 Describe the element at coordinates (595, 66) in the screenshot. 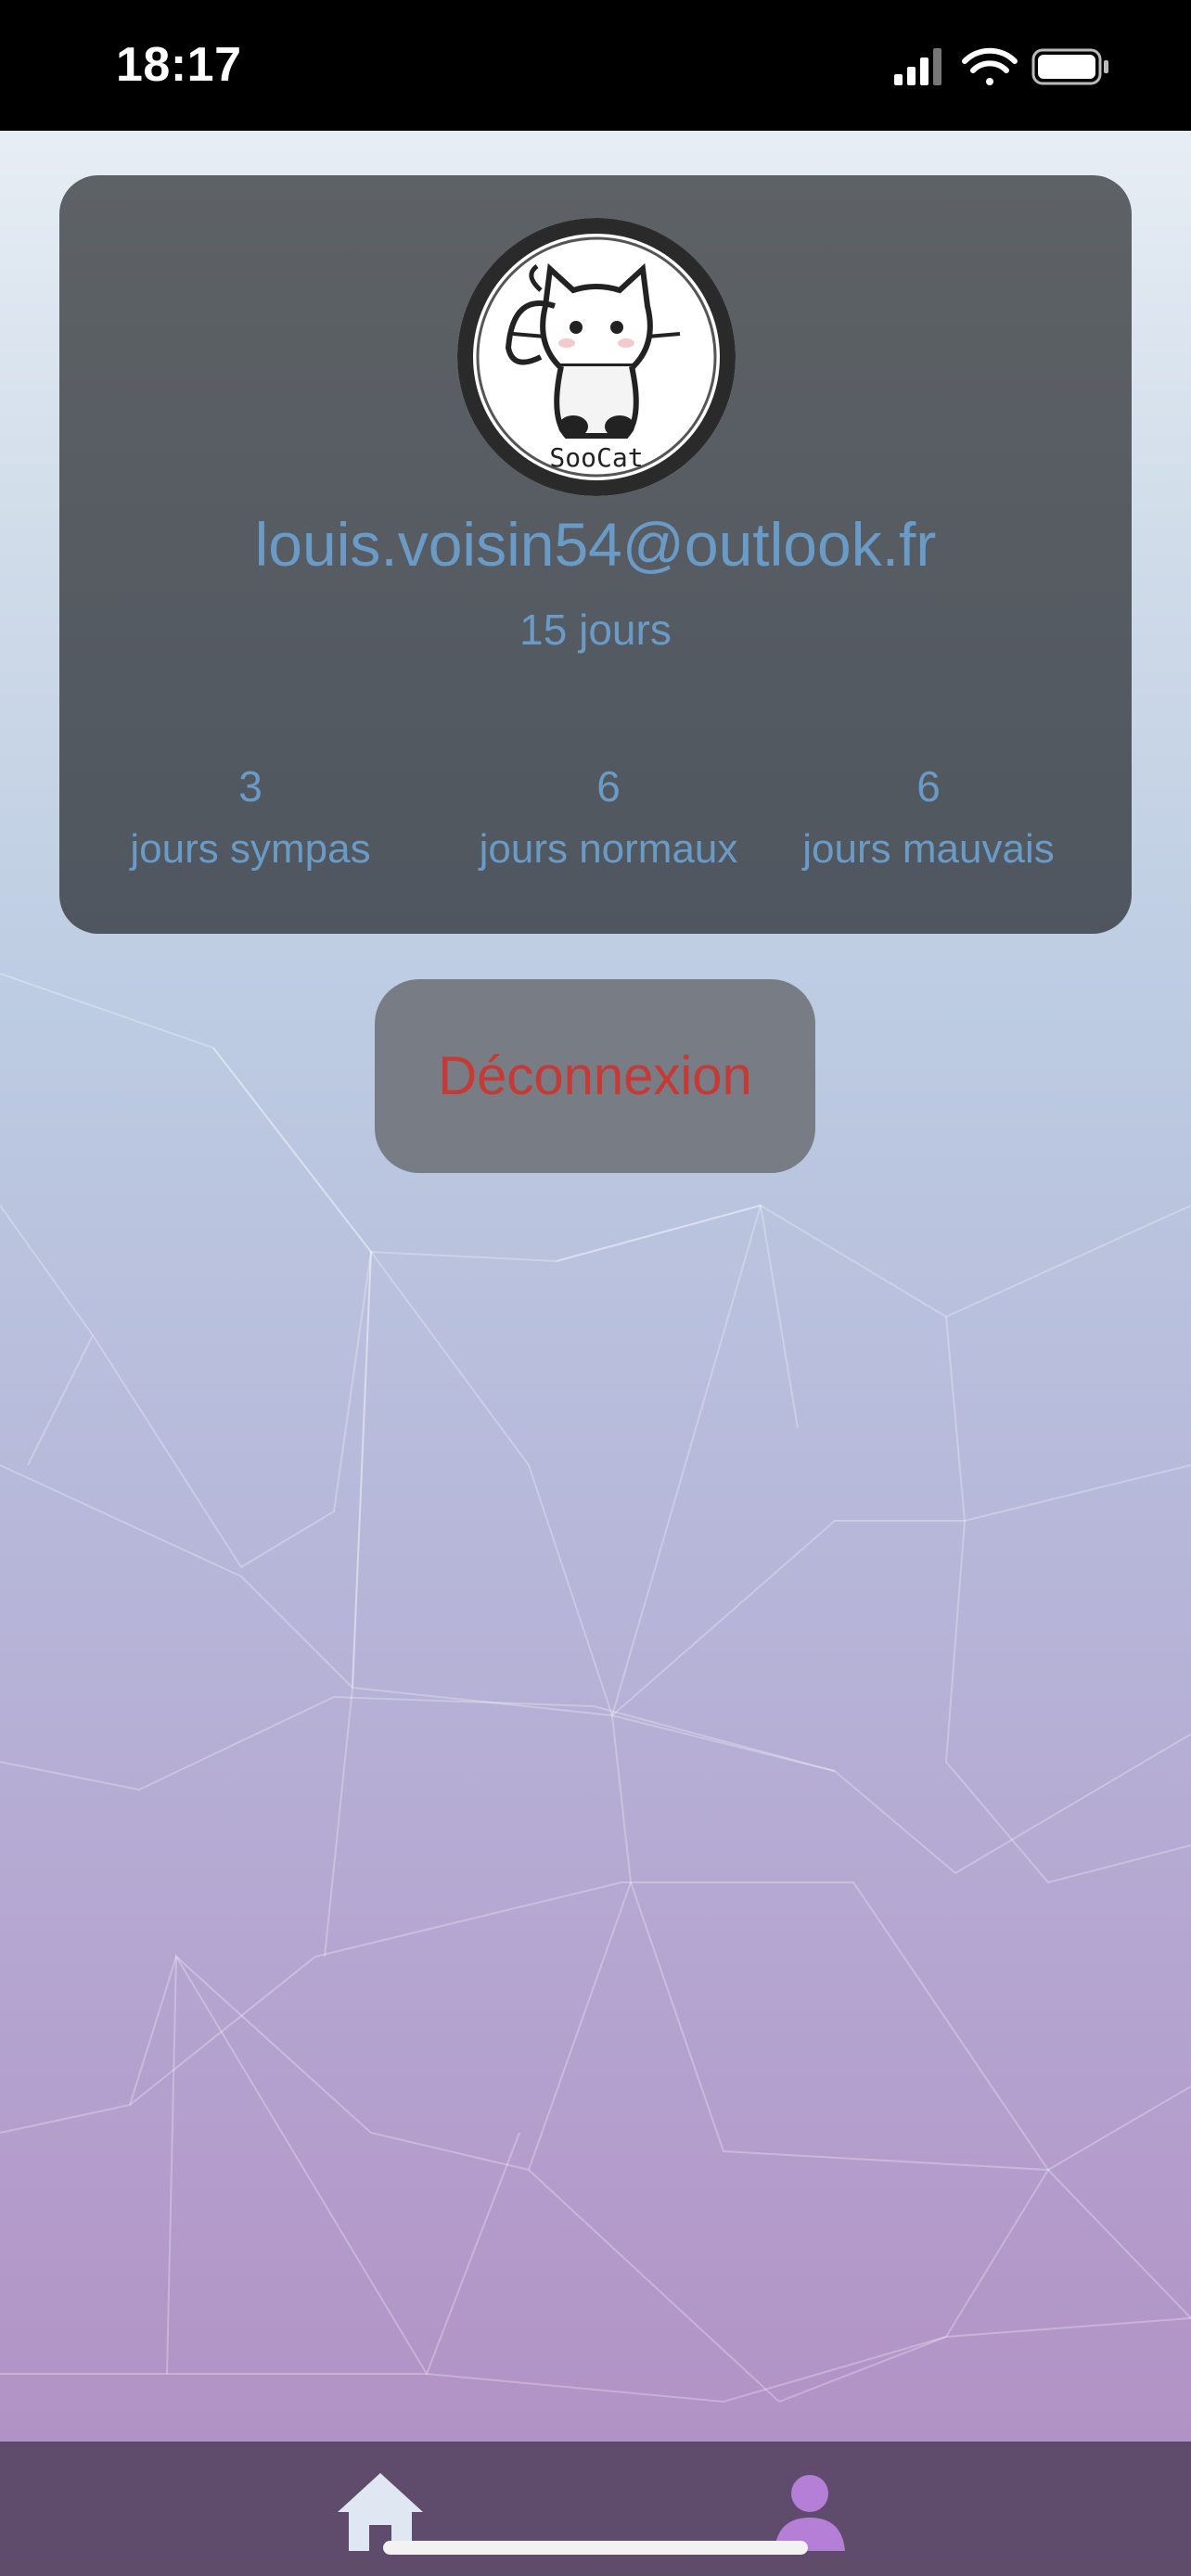

I see `status-bar: 18:17` at that location.